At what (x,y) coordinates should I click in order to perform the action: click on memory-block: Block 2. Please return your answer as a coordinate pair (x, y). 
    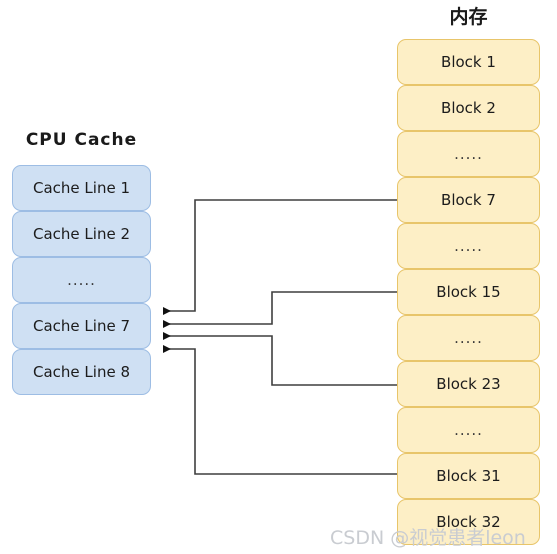
    Looking at the image, I should click on (468, 108).